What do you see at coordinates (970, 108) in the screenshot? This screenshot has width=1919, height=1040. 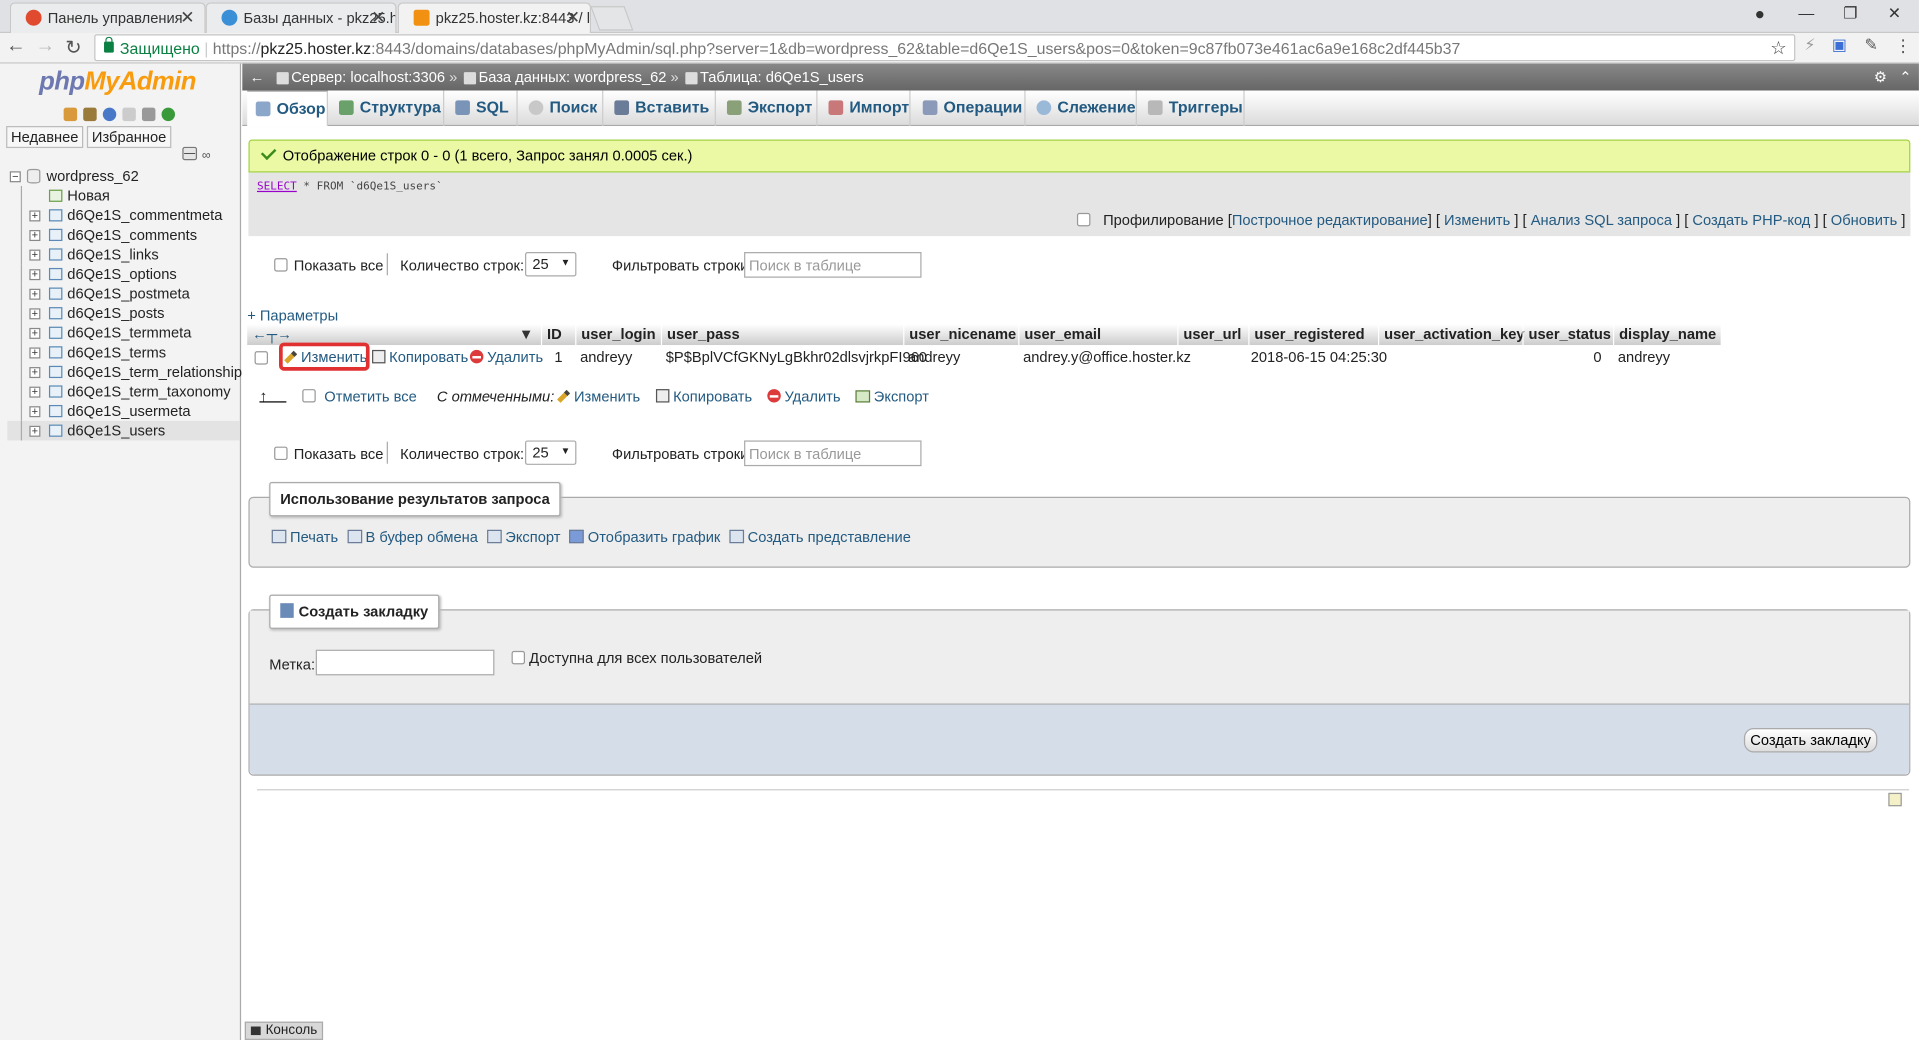 I see `tab-operations: Операции` at bounding box center [970, 108].